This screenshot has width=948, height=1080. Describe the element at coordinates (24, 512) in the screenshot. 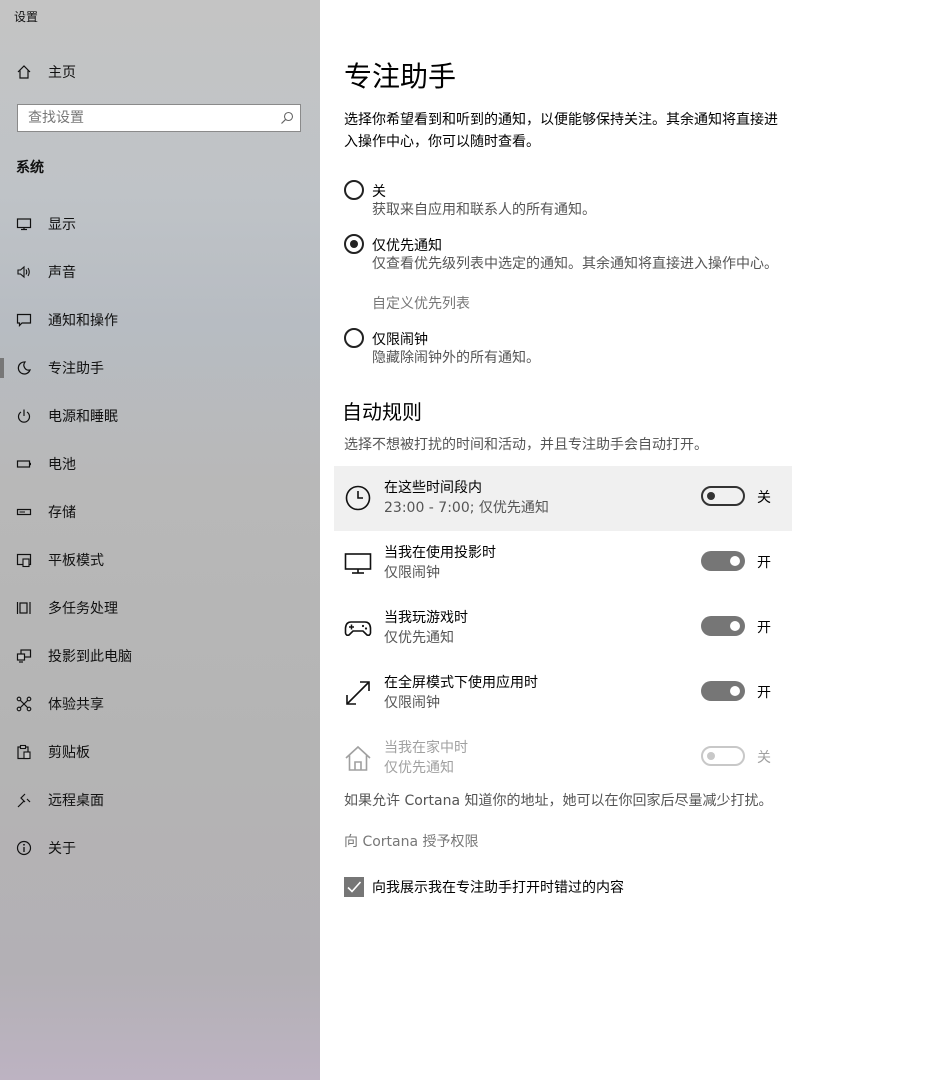

I see `storage-icon` at that location.